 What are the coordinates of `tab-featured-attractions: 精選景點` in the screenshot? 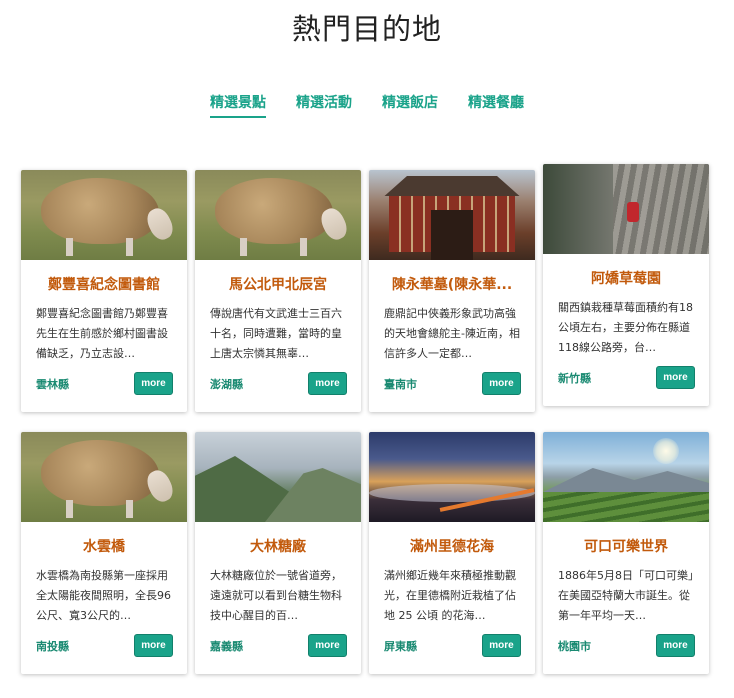 It's located at (238, 105).